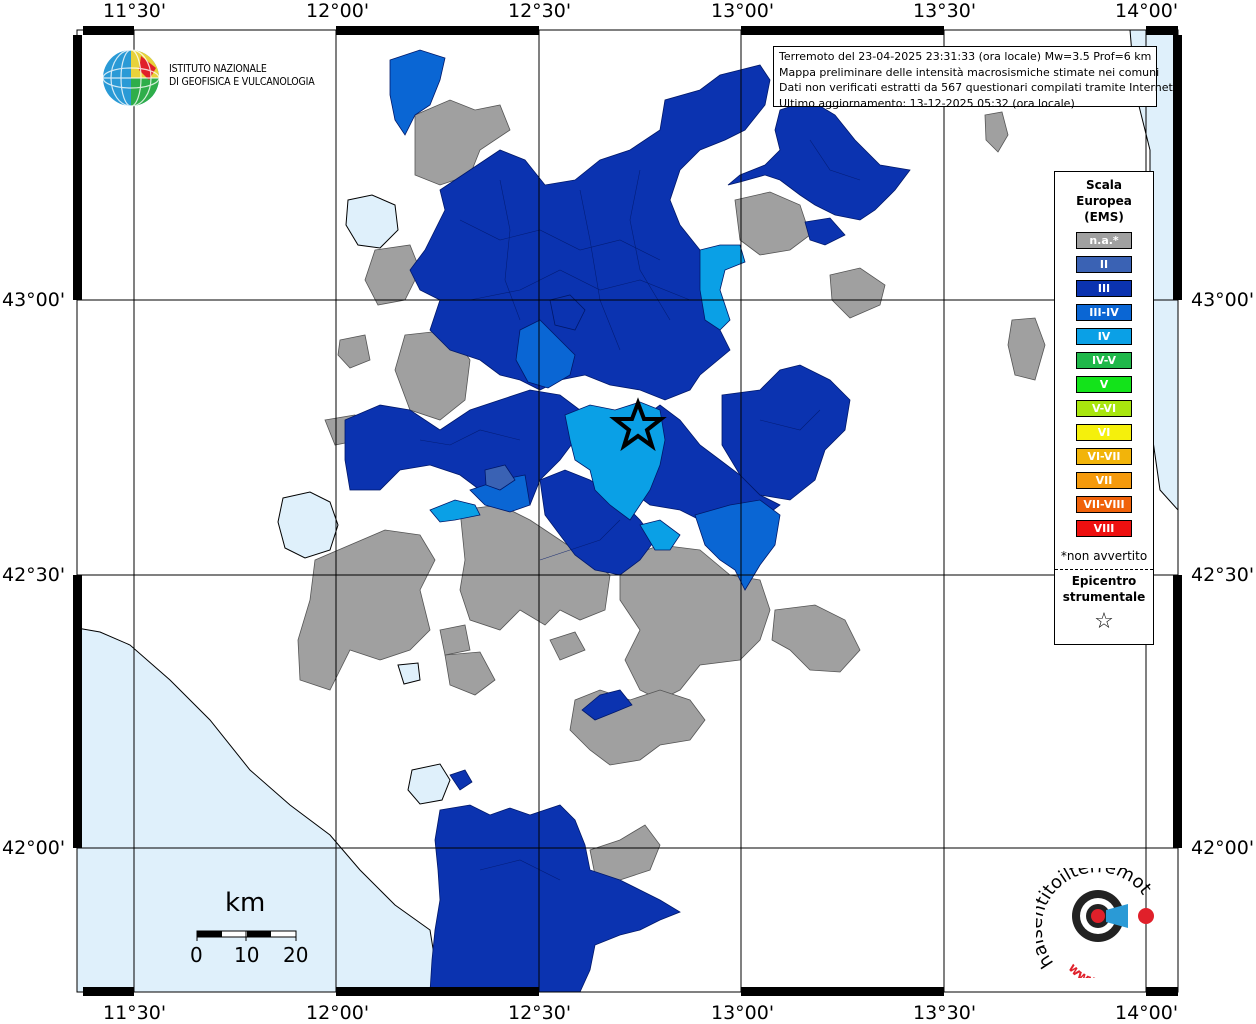  What do you see at coordinates (1084, 969) in the screenshot?
I see `svg-text: www.` at bounding box center [1084, 969].